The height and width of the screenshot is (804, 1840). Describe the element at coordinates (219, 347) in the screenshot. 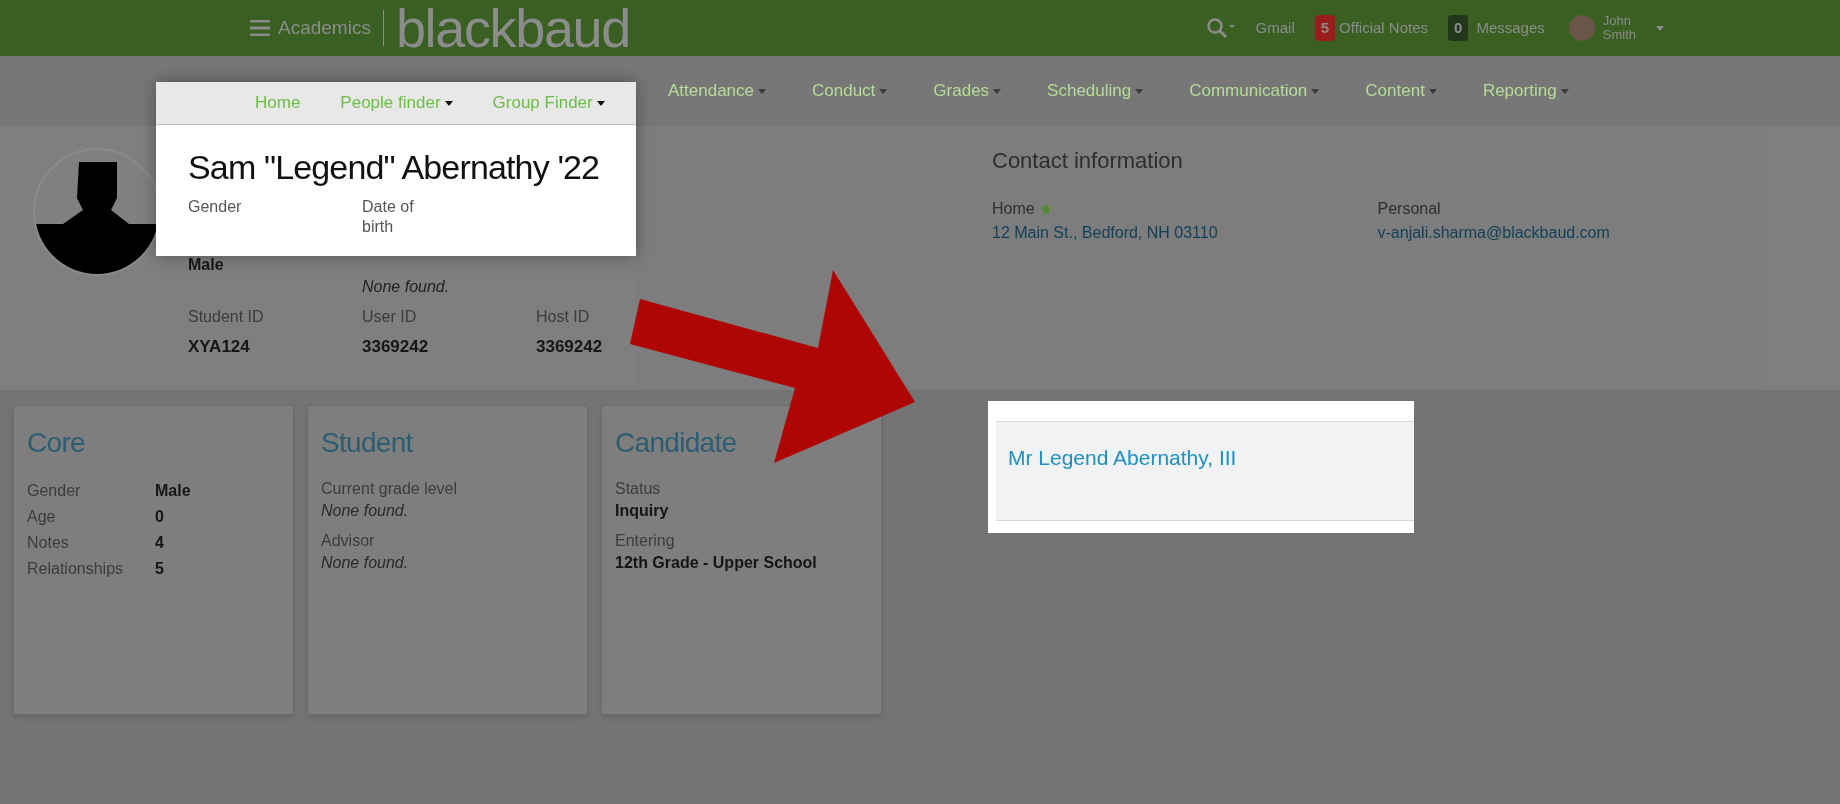

I see `field-value: XYA124` at that location.